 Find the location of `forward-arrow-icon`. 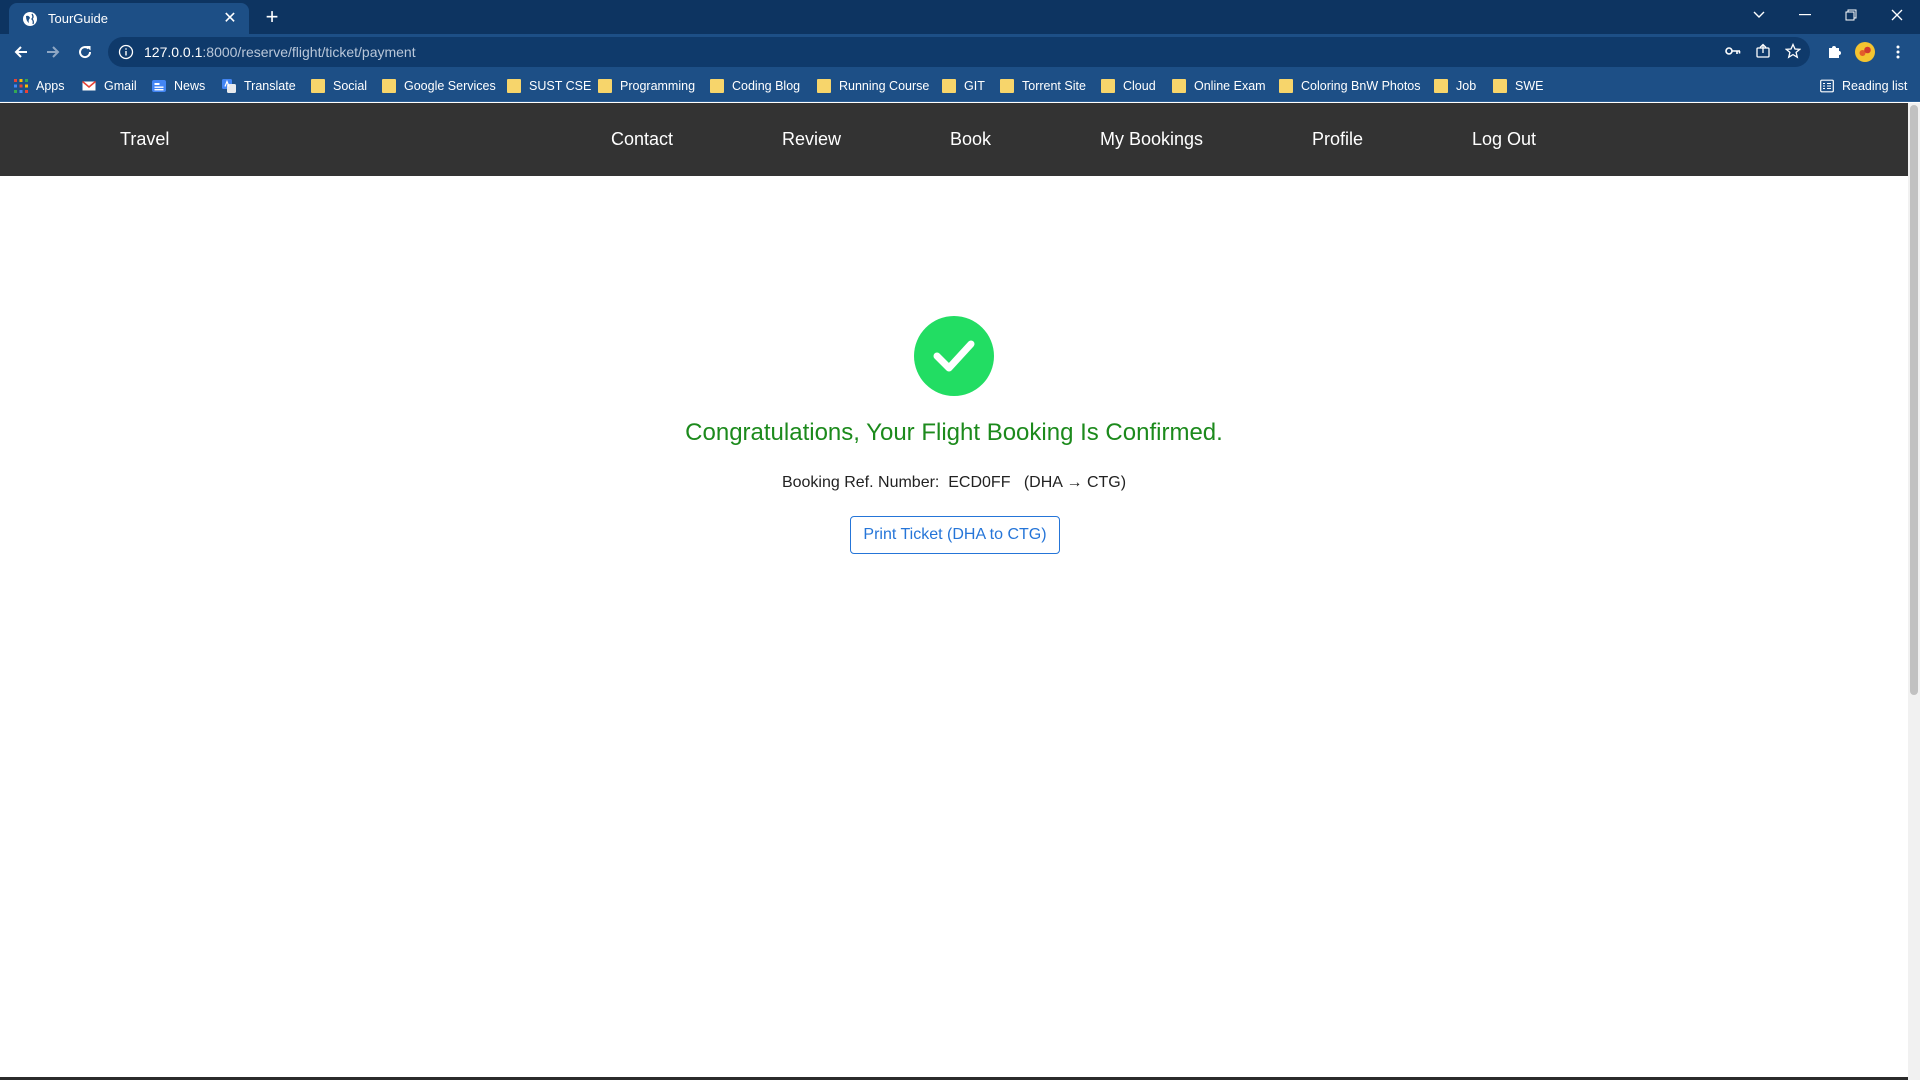

forward-arrow-icon is located at coordinates (53, 52).